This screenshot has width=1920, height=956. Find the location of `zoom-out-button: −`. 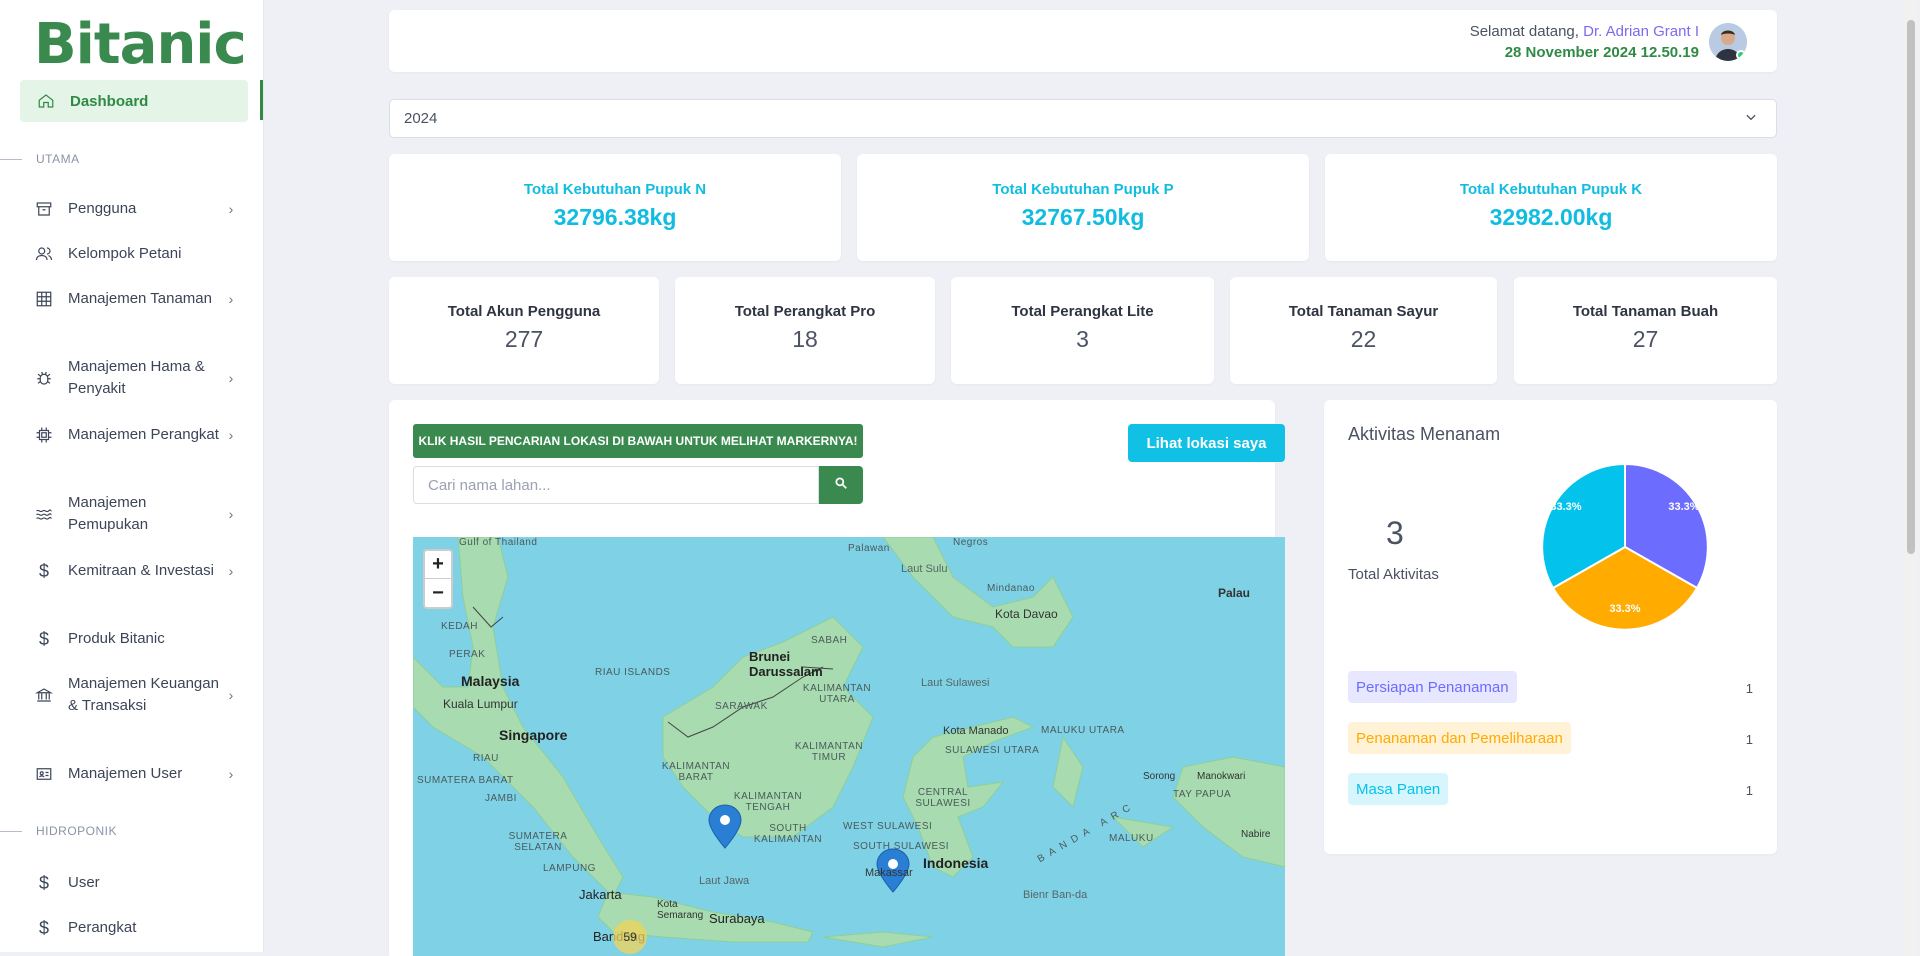

zoom-out-button: − is located at coordinates (438, 593).